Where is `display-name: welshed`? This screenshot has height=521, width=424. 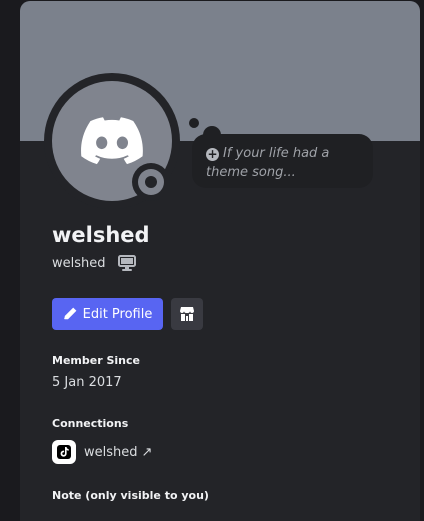 display-name: welshed is located at coordinates (101, 235).